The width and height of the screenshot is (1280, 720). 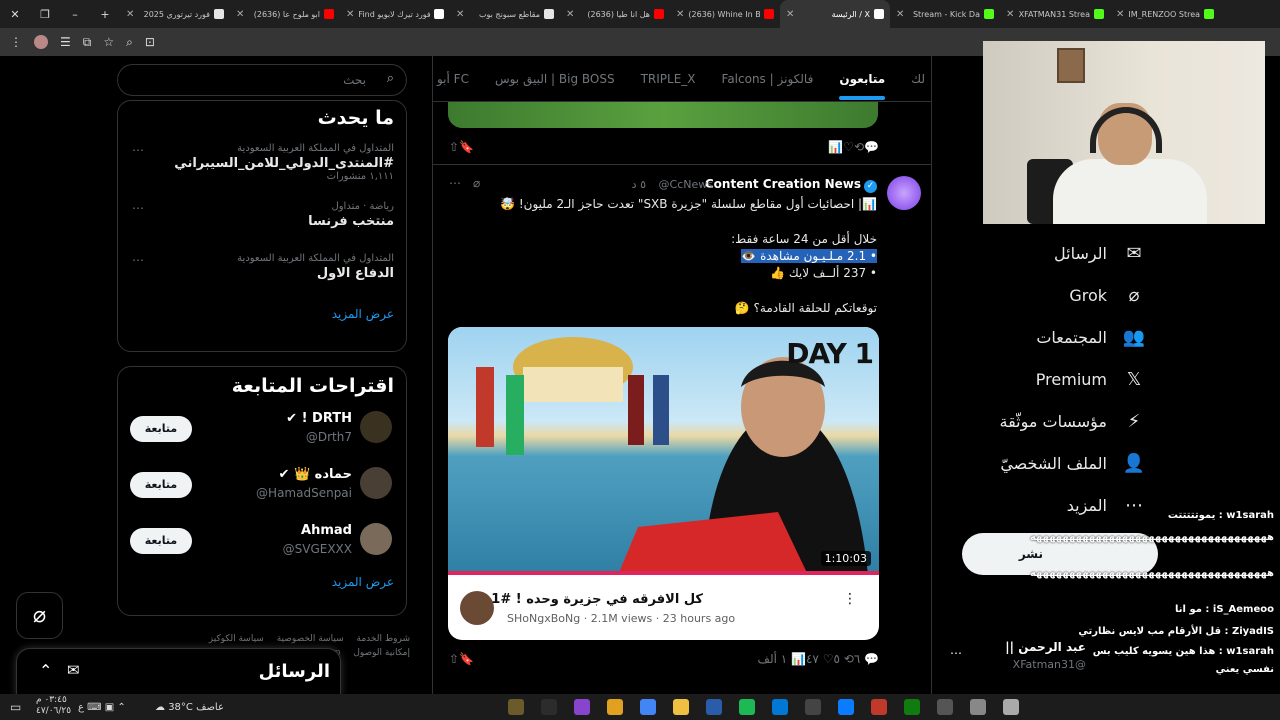 I want to click on browser-tab: ✕ مقاطع سبونج بوب, so click(x=505, y=14).